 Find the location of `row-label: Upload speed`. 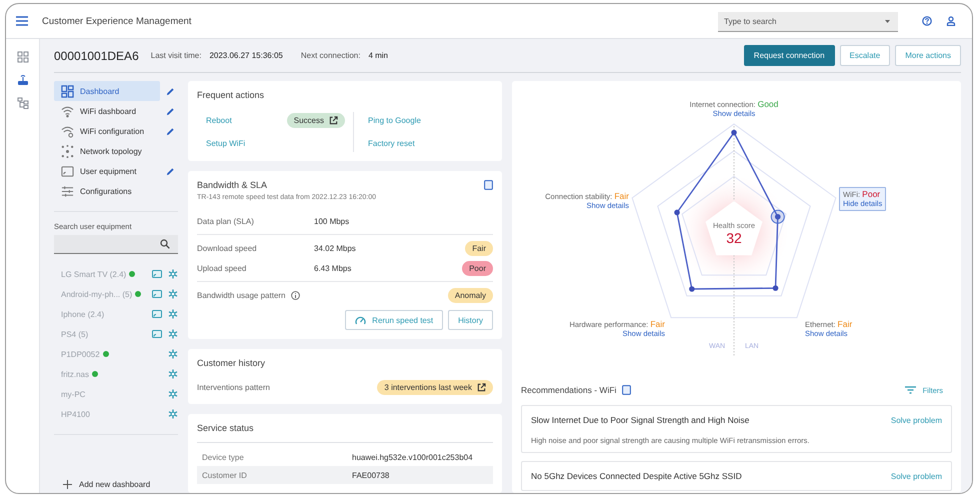

row-label: Upload speed is located at coordinates (222, 268).